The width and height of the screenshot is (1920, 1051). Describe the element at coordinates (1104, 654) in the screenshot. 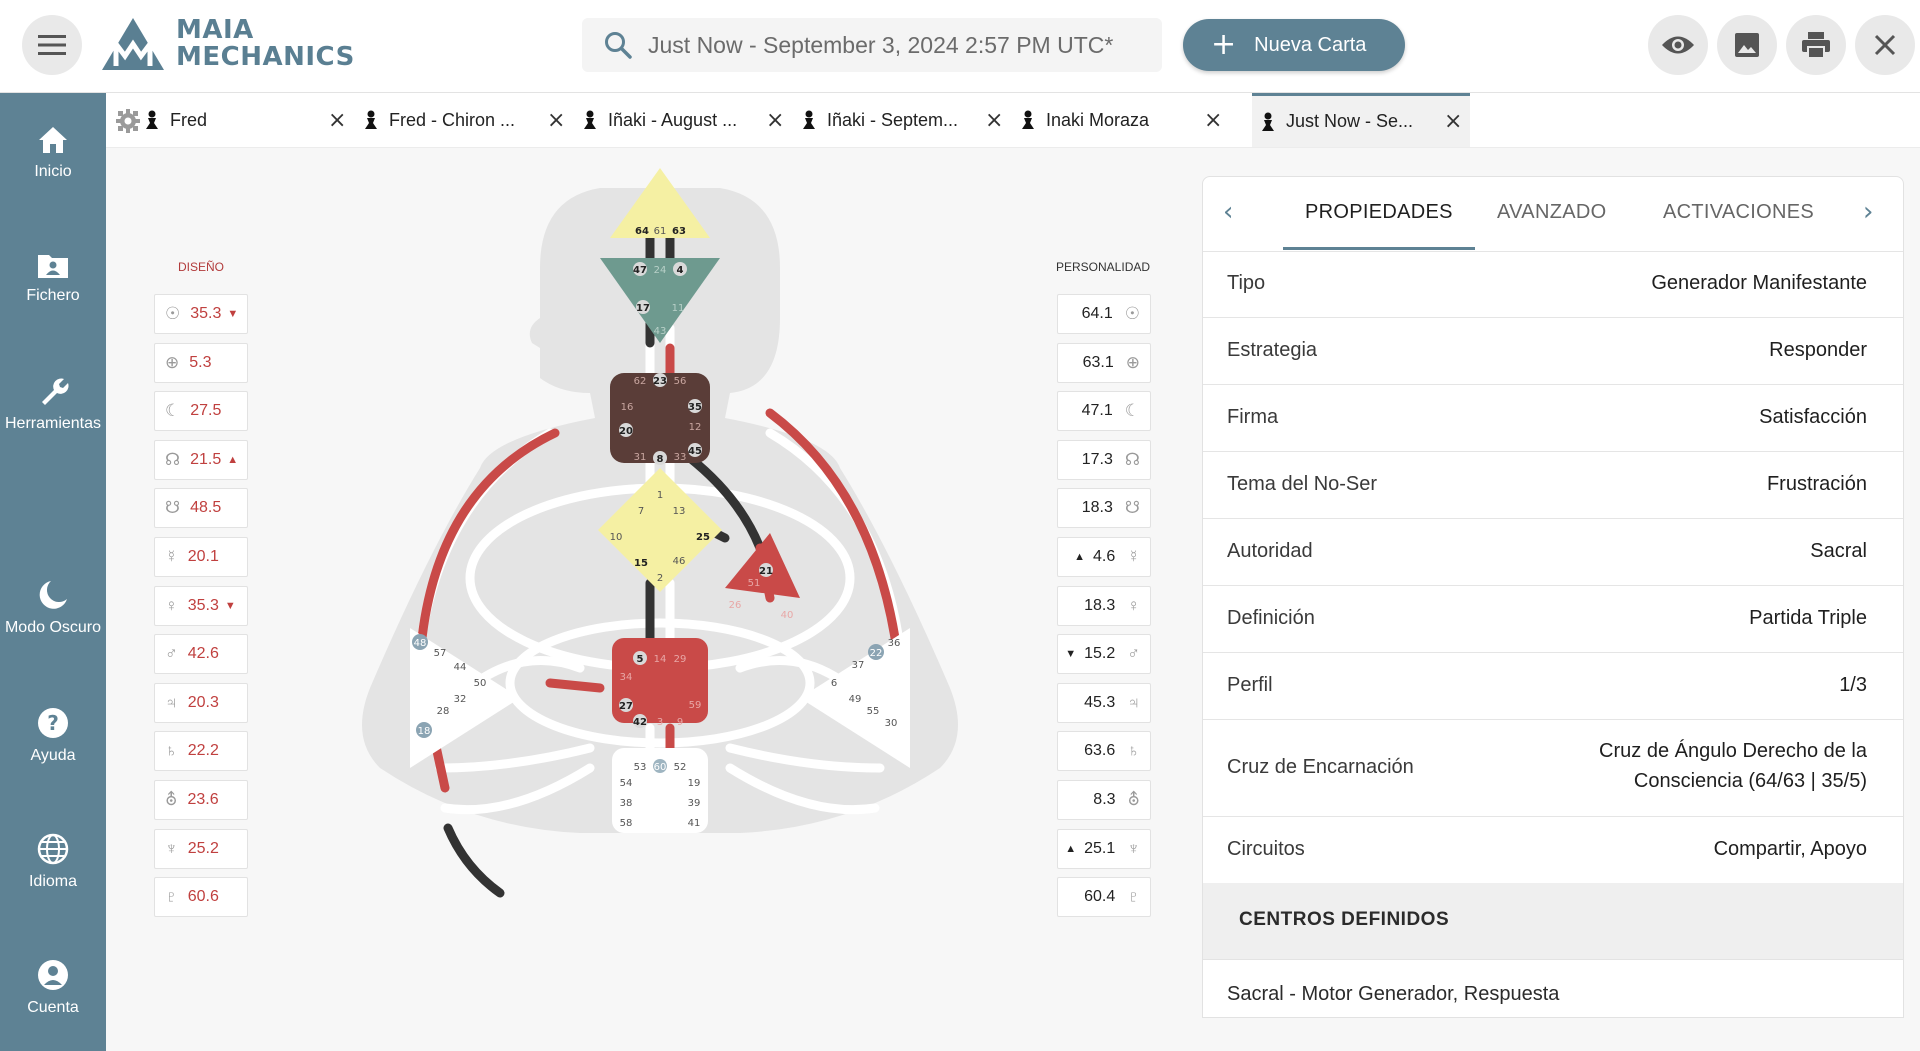

I see `personality-activation: ▼ 15.2 ♂` at that location.